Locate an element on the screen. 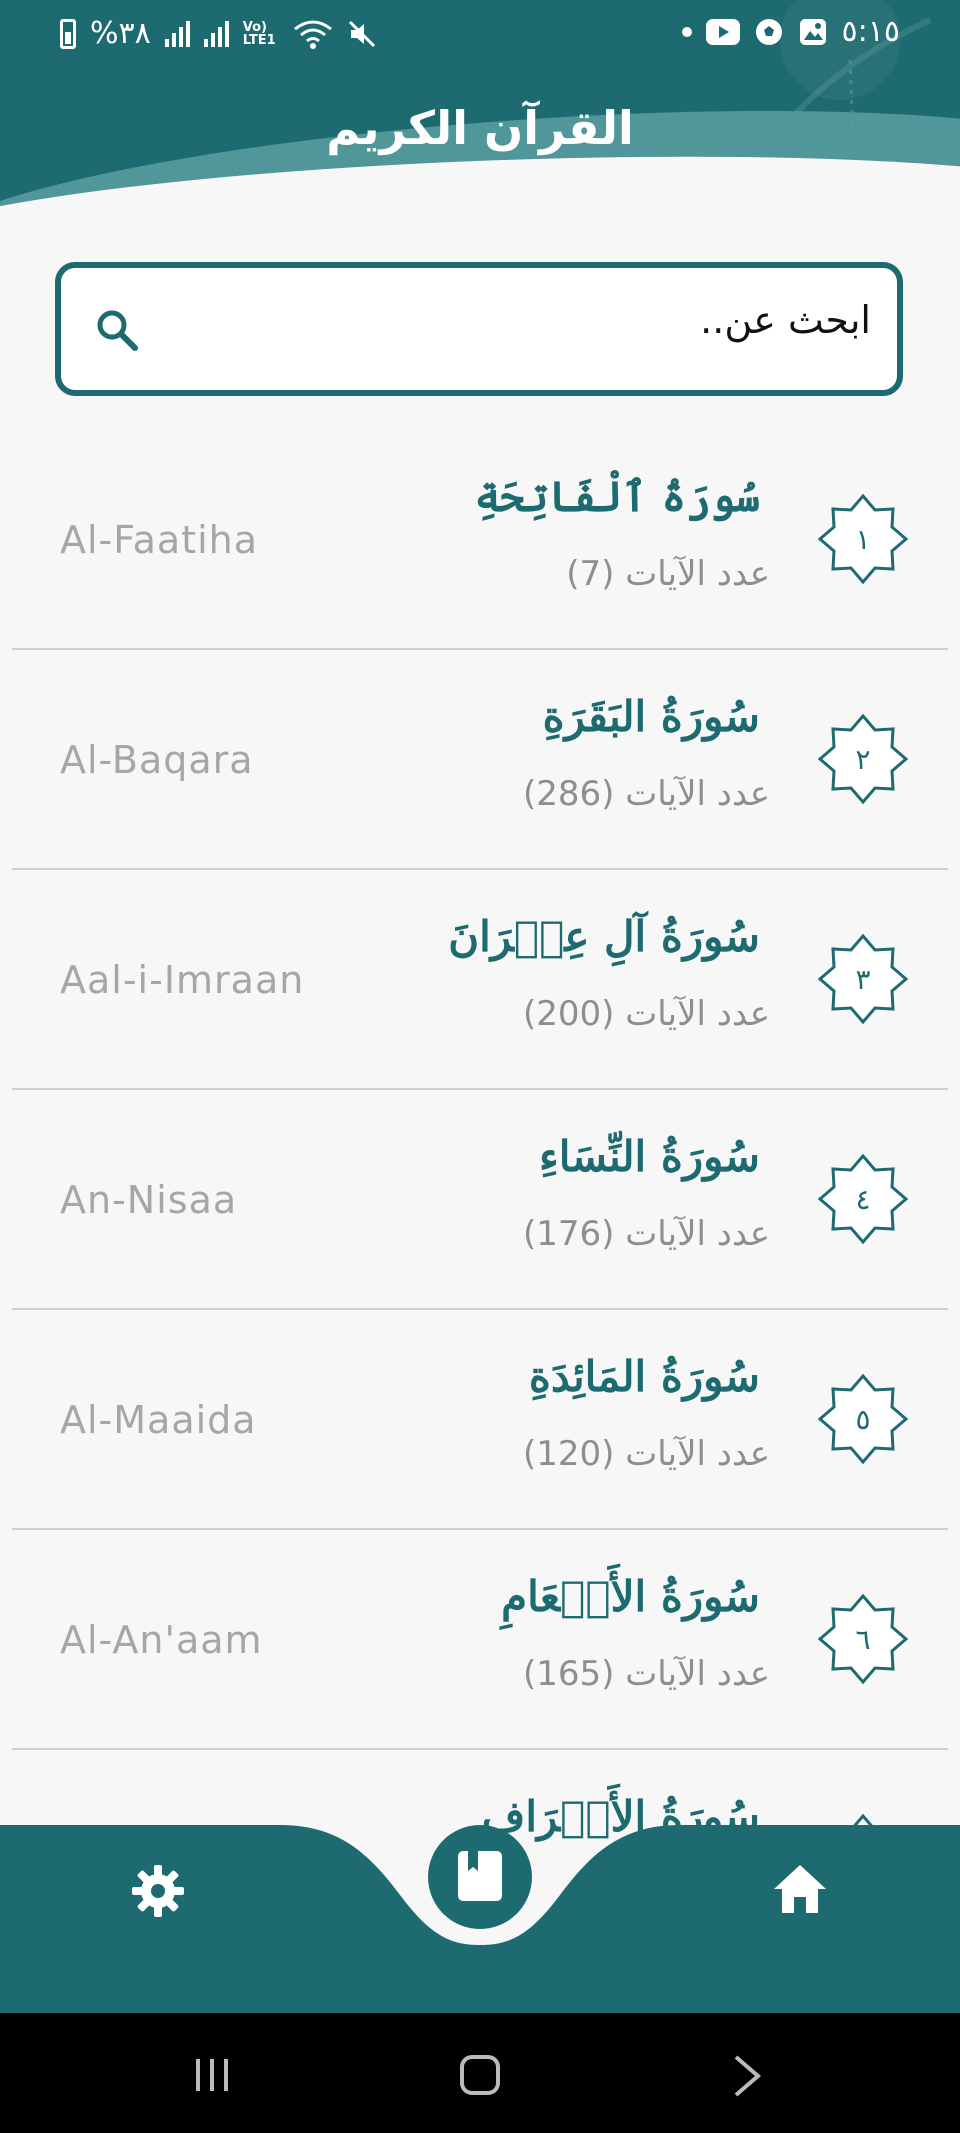  number-star-icon: ٤ is located at coordinates (863, 1199).